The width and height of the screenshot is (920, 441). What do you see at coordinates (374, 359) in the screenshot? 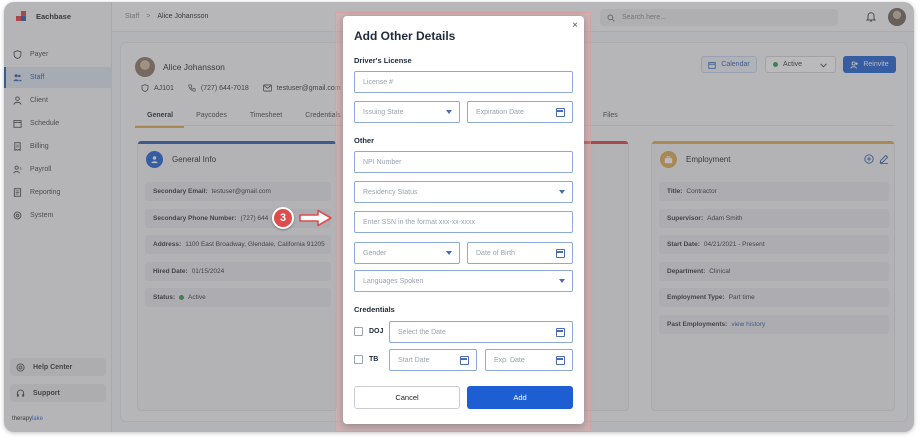
I see `tb-label: TB` at bounding box center [374, 359].